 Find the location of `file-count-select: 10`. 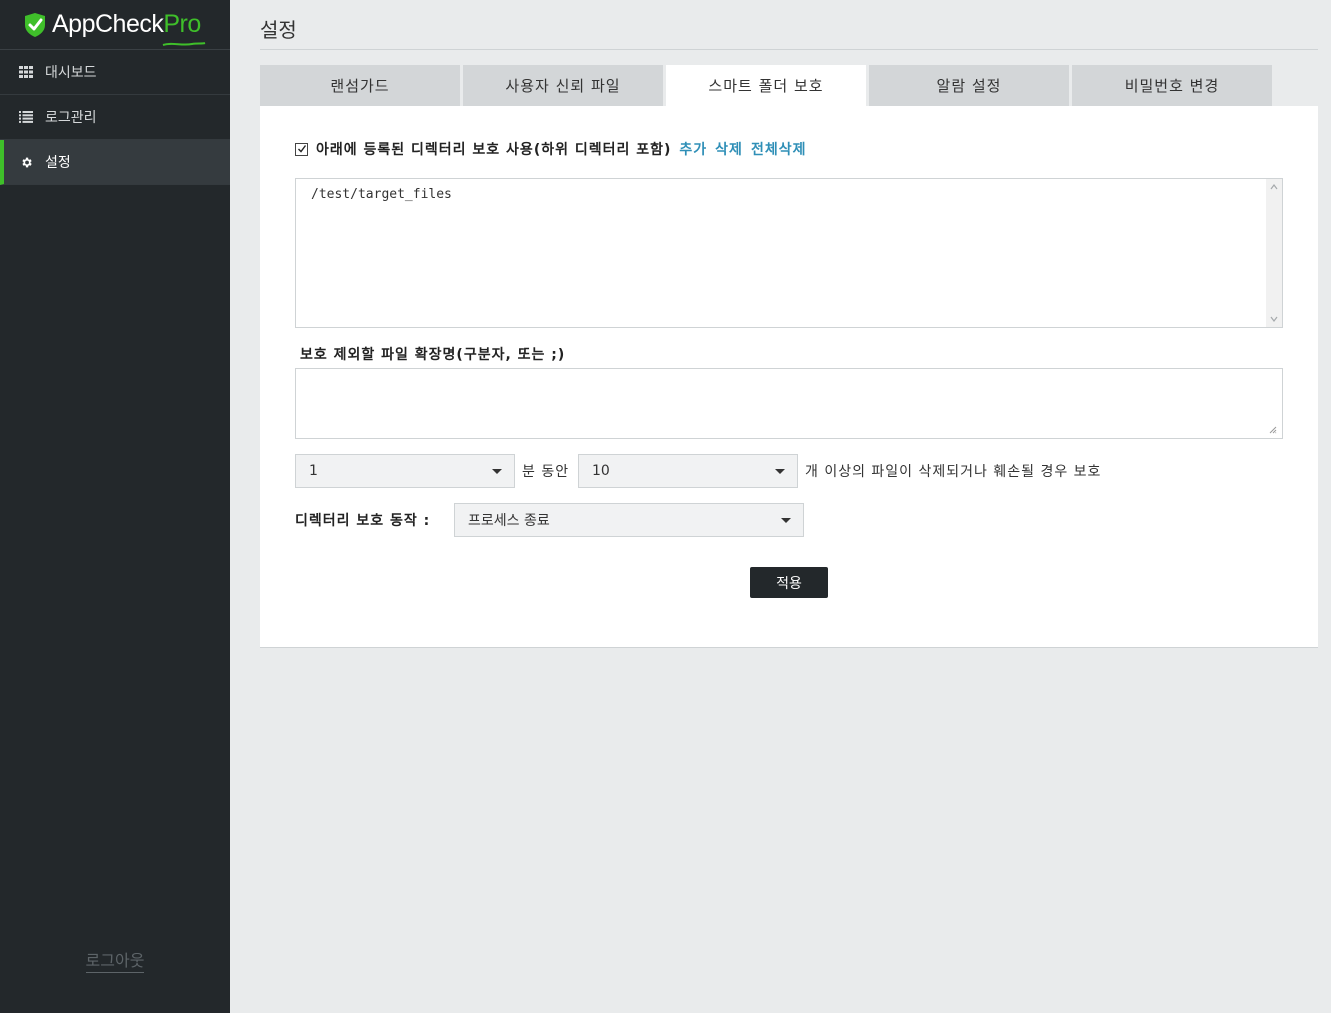

file-count-select: 10 is located at coordinates (688, 471).